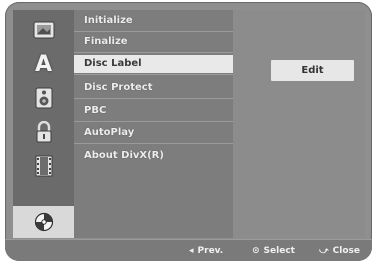 This screenshot has width=379, height=266. What do you see at coordinates (43, 30) in the screenshot?
I see `picture-icon` at bounding box center [43, 30].